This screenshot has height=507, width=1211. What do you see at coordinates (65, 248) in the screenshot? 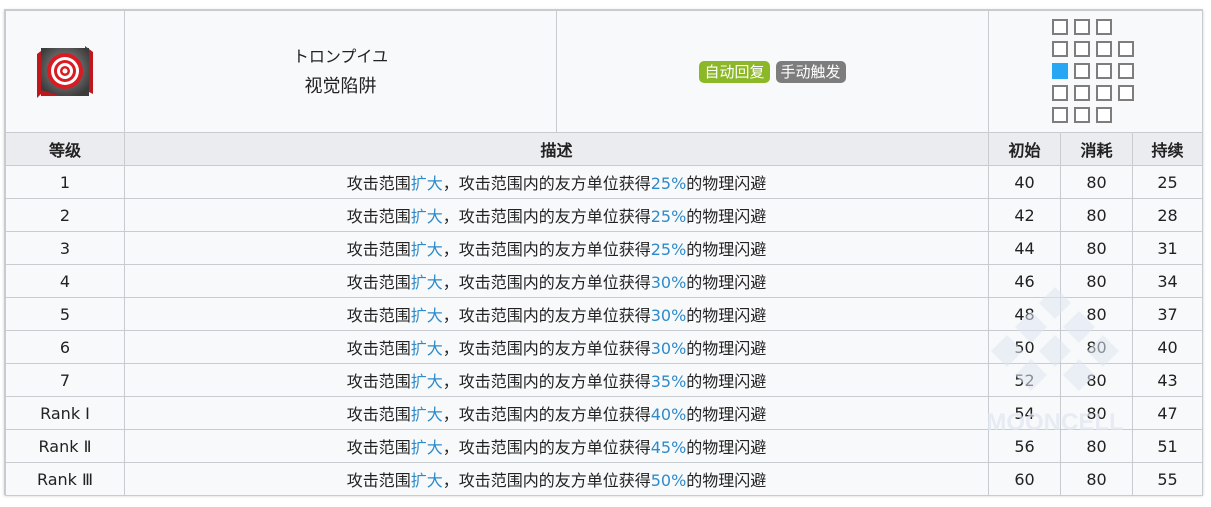
I see `level-cell: 3` at bounding box center [65, 248].